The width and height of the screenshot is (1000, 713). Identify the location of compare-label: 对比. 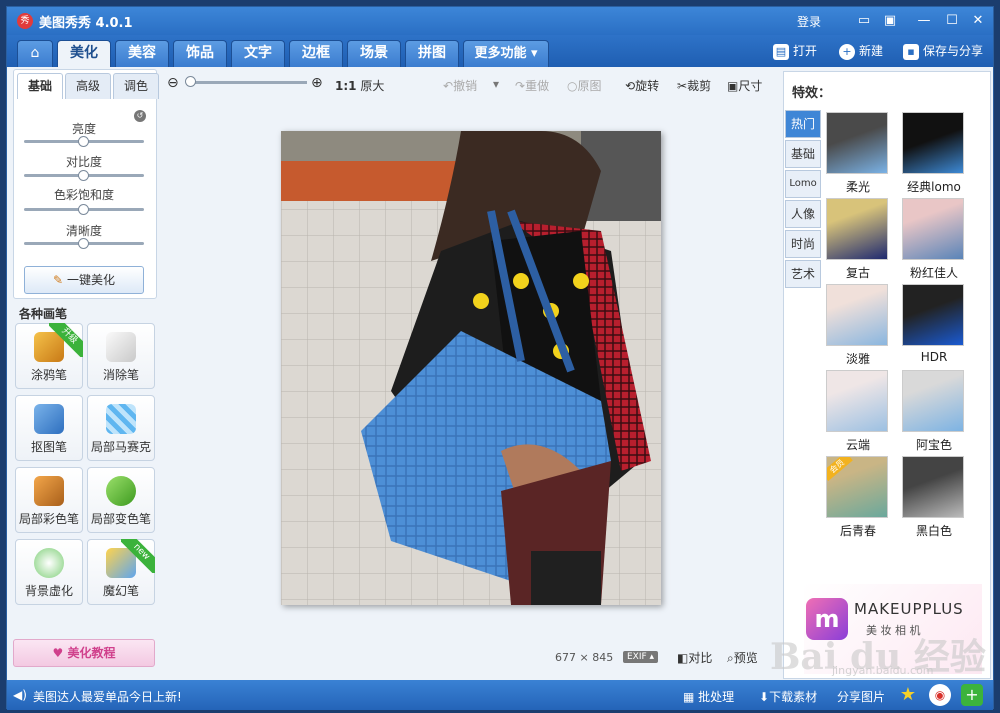
(700, 658).